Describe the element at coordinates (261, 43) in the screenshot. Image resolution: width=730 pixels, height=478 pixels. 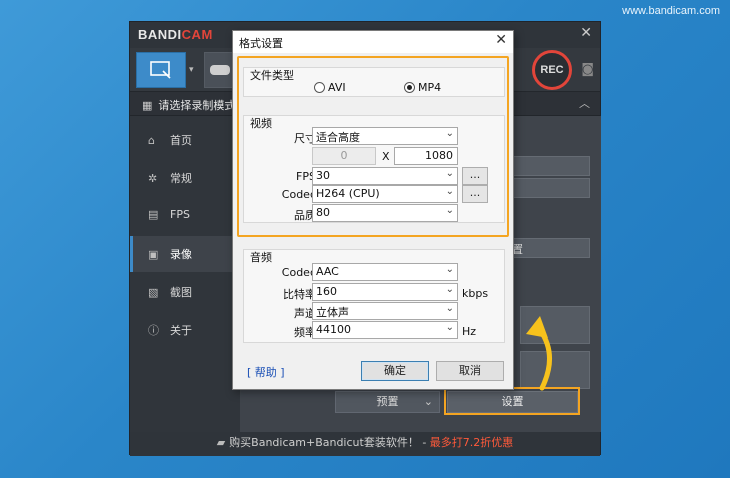
I see `dialog-title: 格式设置` at that location.